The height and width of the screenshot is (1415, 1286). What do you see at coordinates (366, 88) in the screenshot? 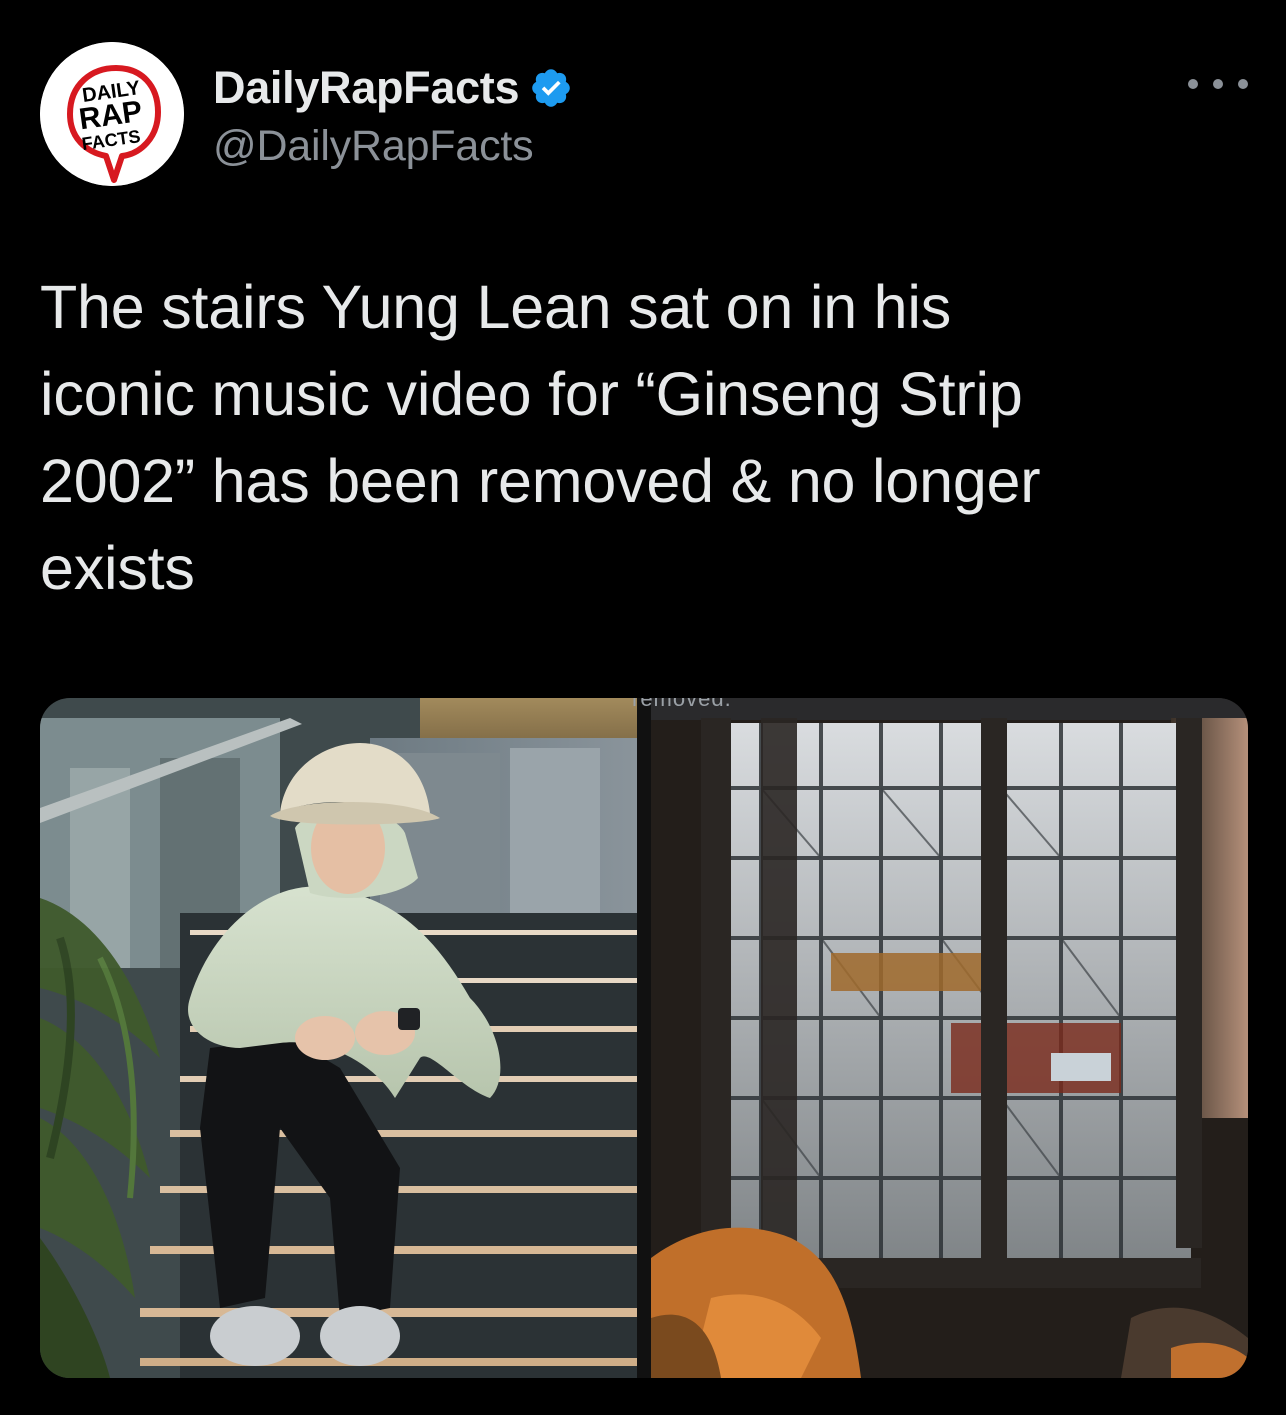
I see `display-name: DailyRapFacts` at bounding box center [366, 88].